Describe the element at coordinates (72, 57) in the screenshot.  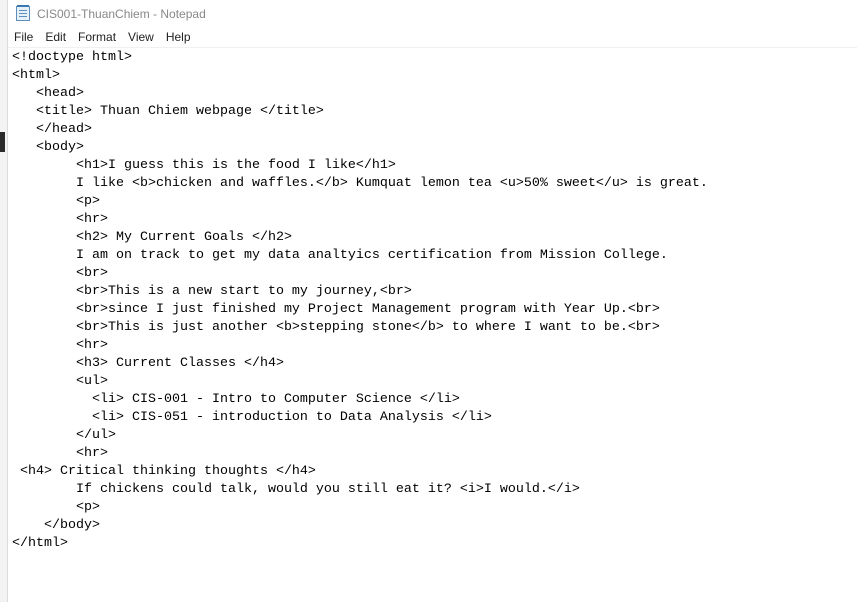
I see `code-line: <!doctype html>` at that location.